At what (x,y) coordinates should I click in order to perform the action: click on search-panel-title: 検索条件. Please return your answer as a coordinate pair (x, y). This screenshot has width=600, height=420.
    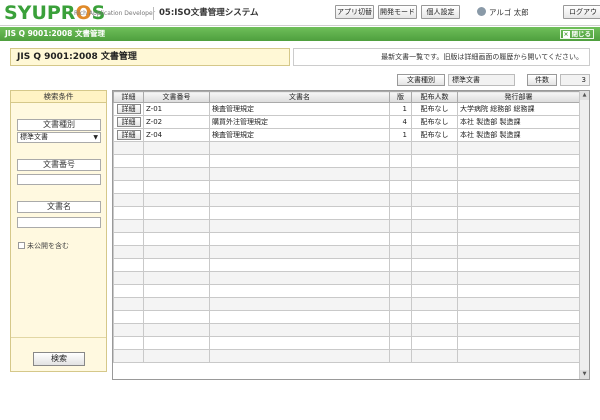
    Looking at the image, I should click on (58, 97).